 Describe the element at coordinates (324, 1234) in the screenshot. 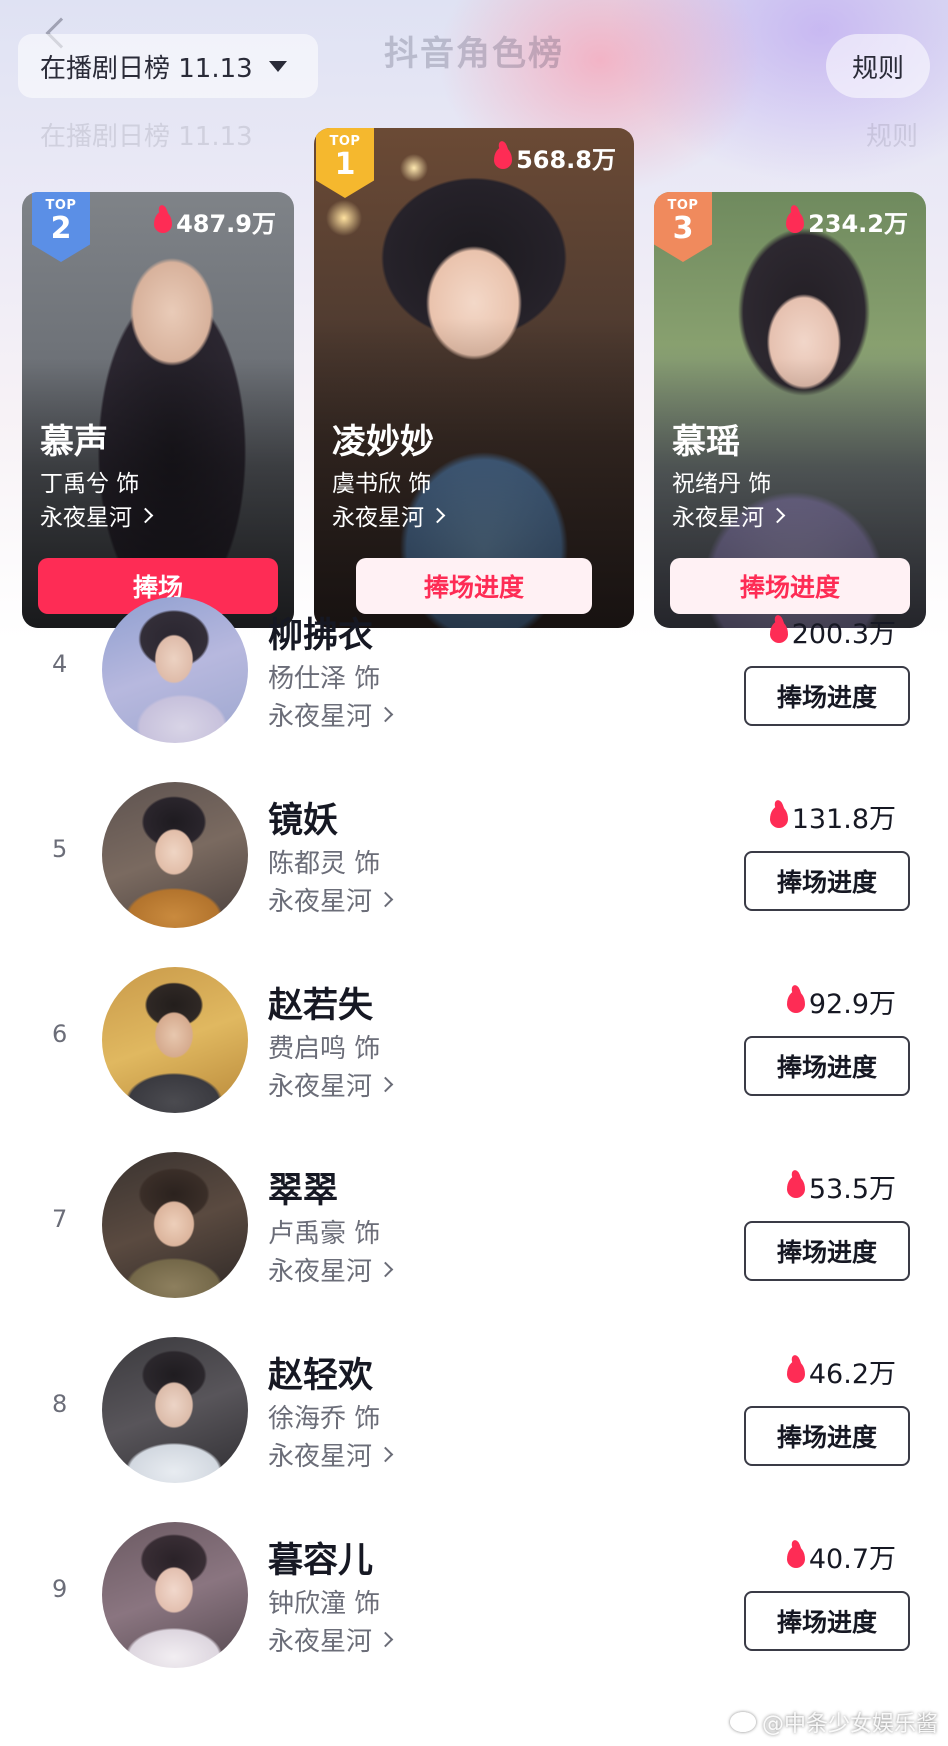

I see `actor-name: 卢禹豪 饰` at that location.